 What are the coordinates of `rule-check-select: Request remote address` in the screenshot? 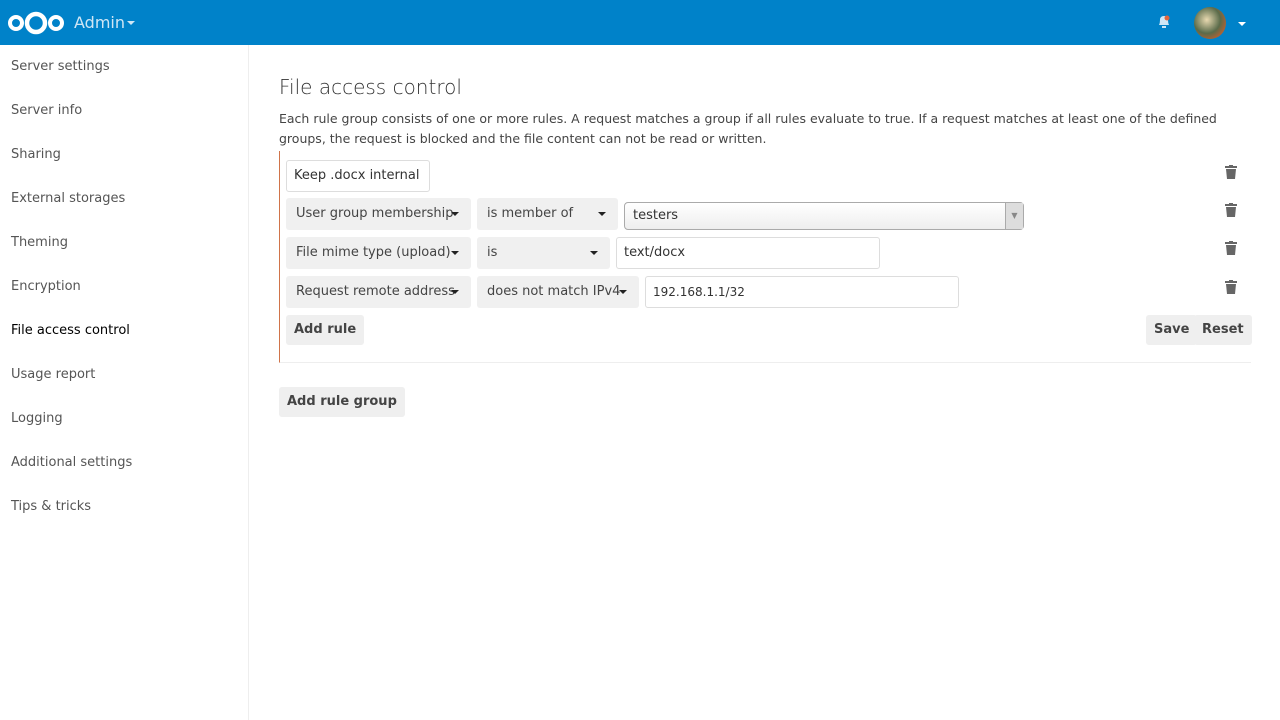 It's located at (378, 292).